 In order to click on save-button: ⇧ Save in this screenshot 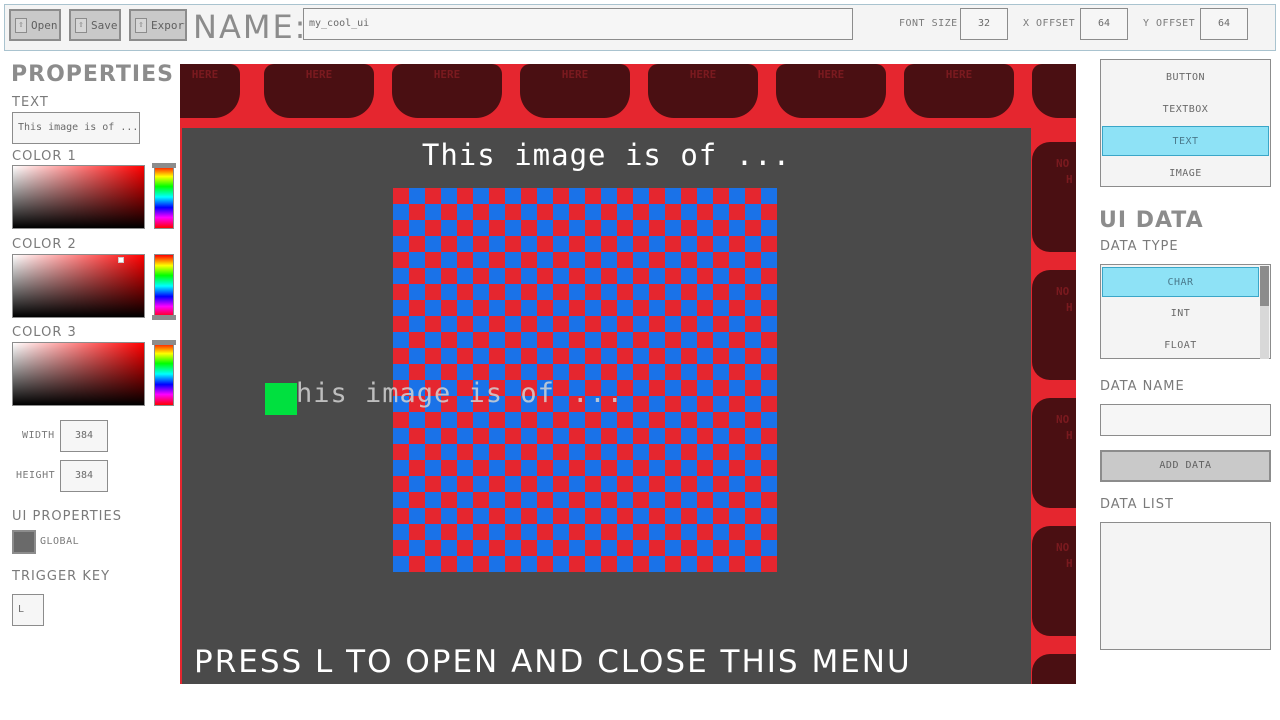, I will do `click(95, 25)`.